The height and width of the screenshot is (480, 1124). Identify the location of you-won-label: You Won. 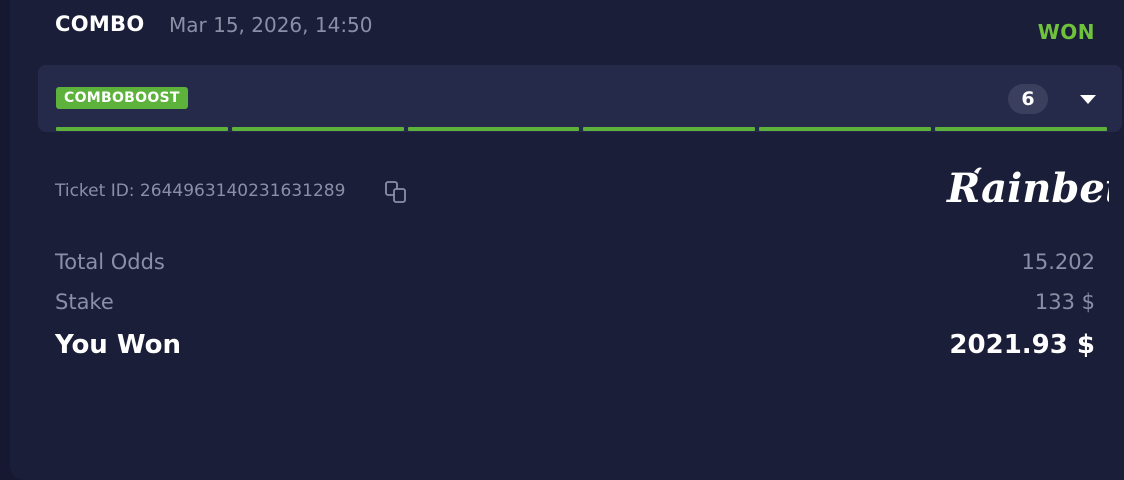
(118, 345).